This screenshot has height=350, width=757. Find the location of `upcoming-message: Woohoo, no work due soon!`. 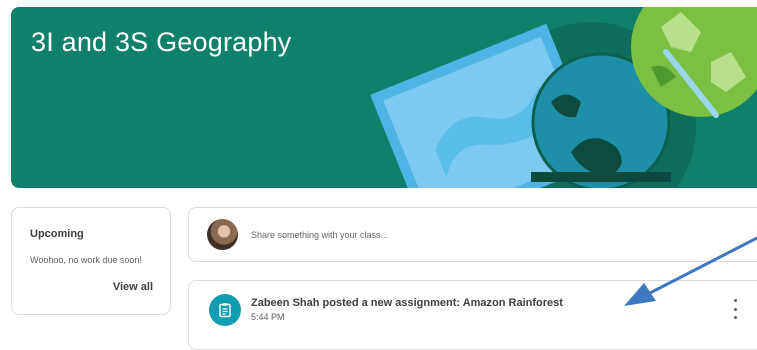

upcoming-message: Woohoo, no work due soon! is located at coordinates (86, 260).